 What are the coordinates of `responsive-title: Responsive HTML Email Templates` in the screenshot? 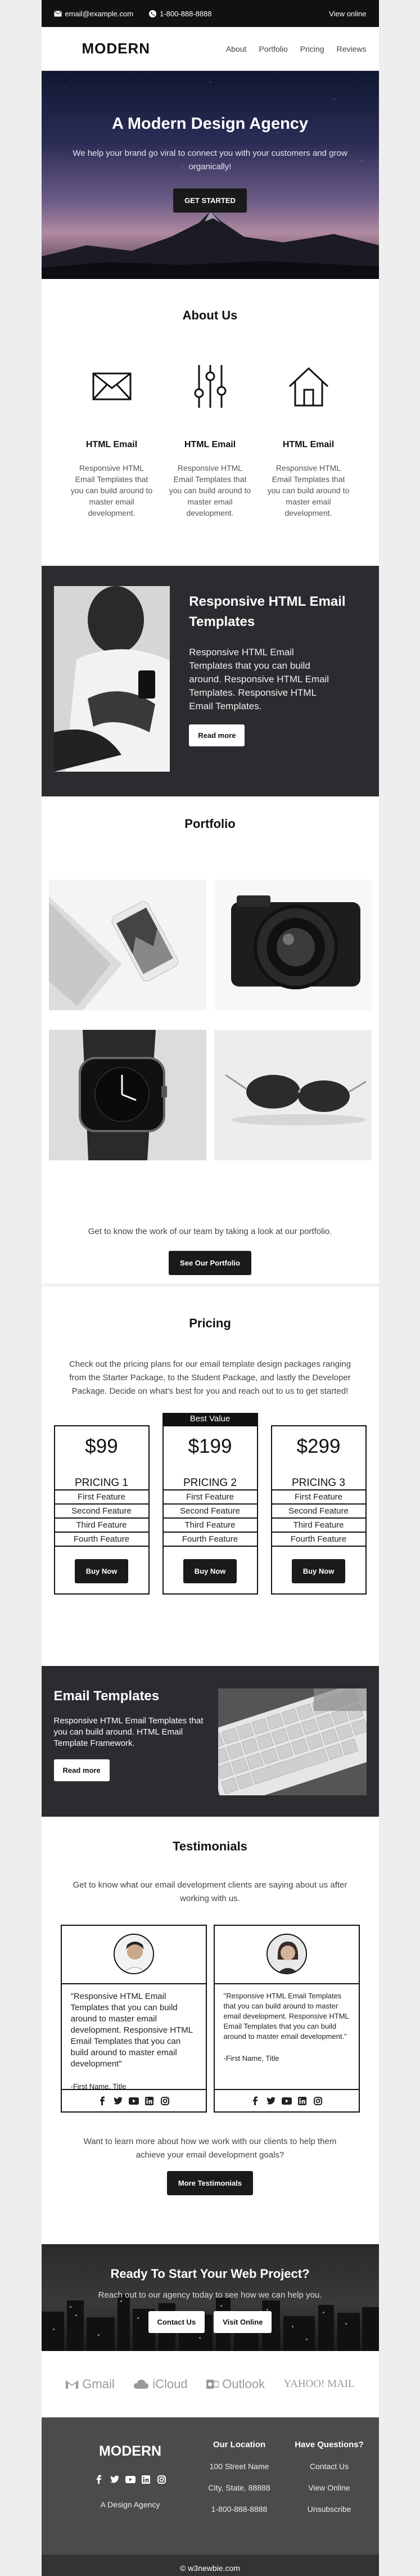 It's located at (267, 611).